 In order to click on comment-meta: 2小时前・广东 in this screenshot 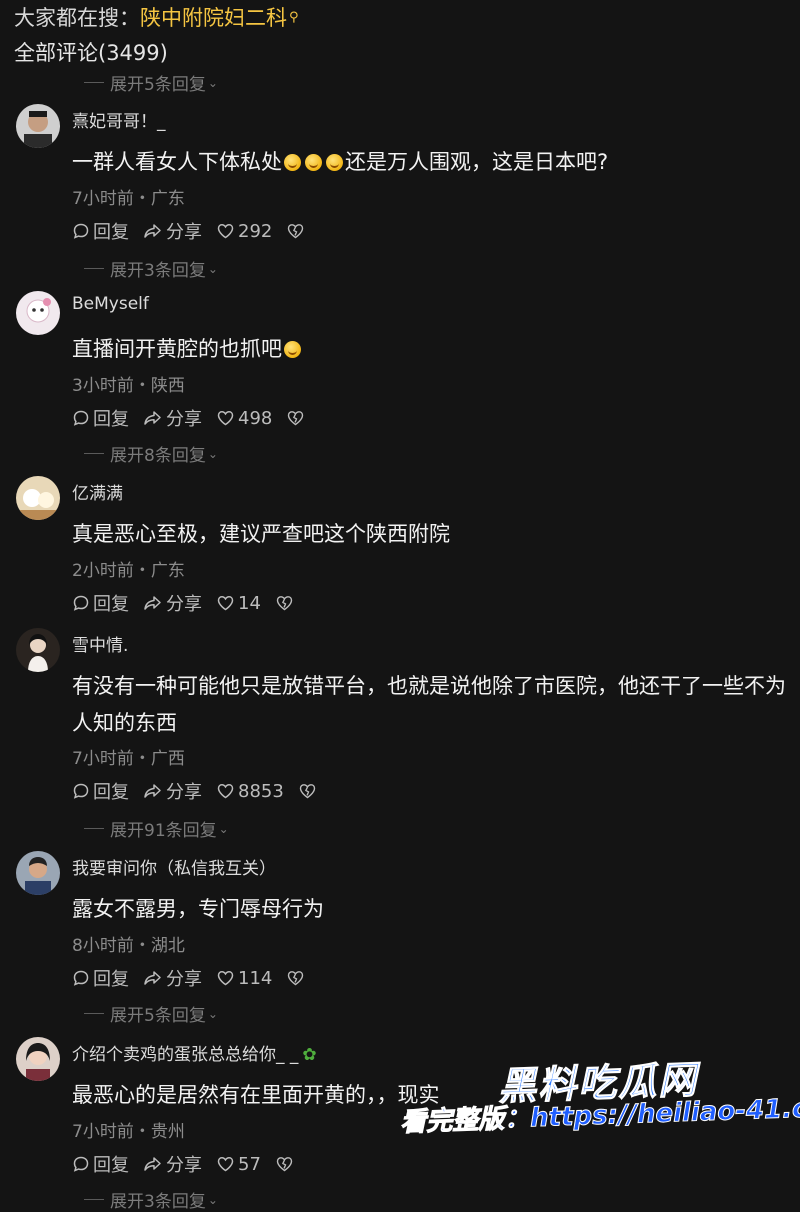, I will do `click(128, 571)`.